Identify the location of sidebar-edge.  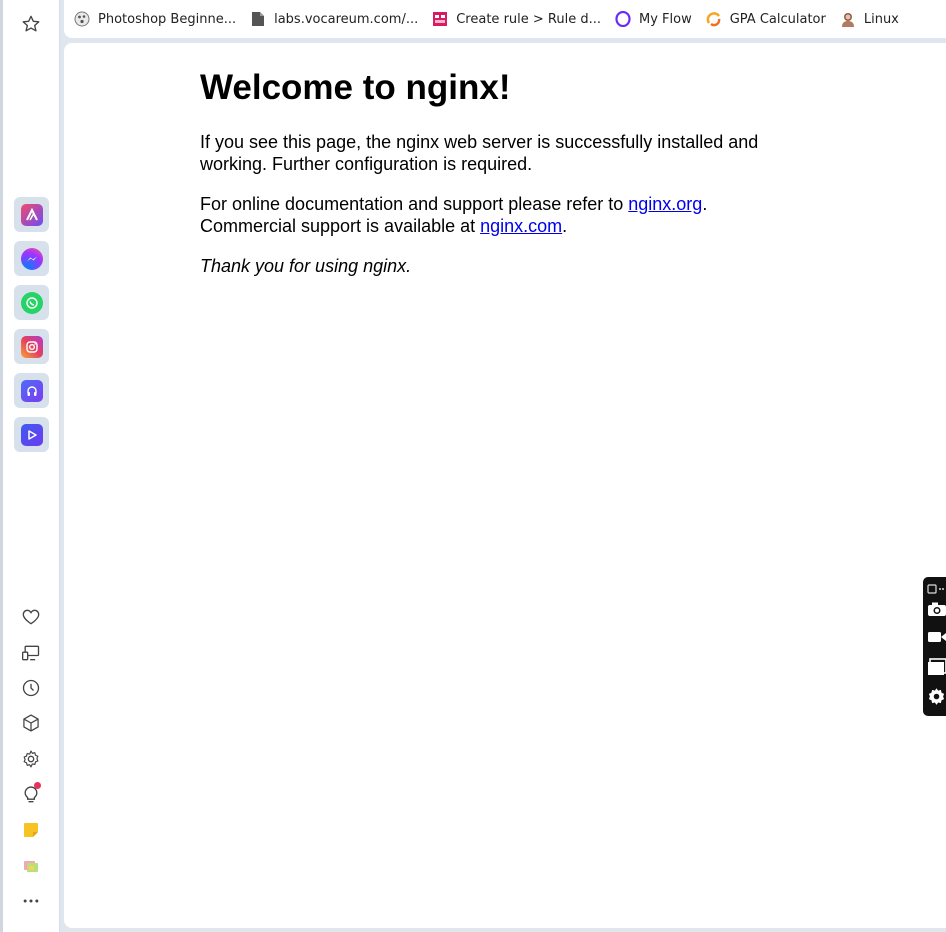
(1, 466).